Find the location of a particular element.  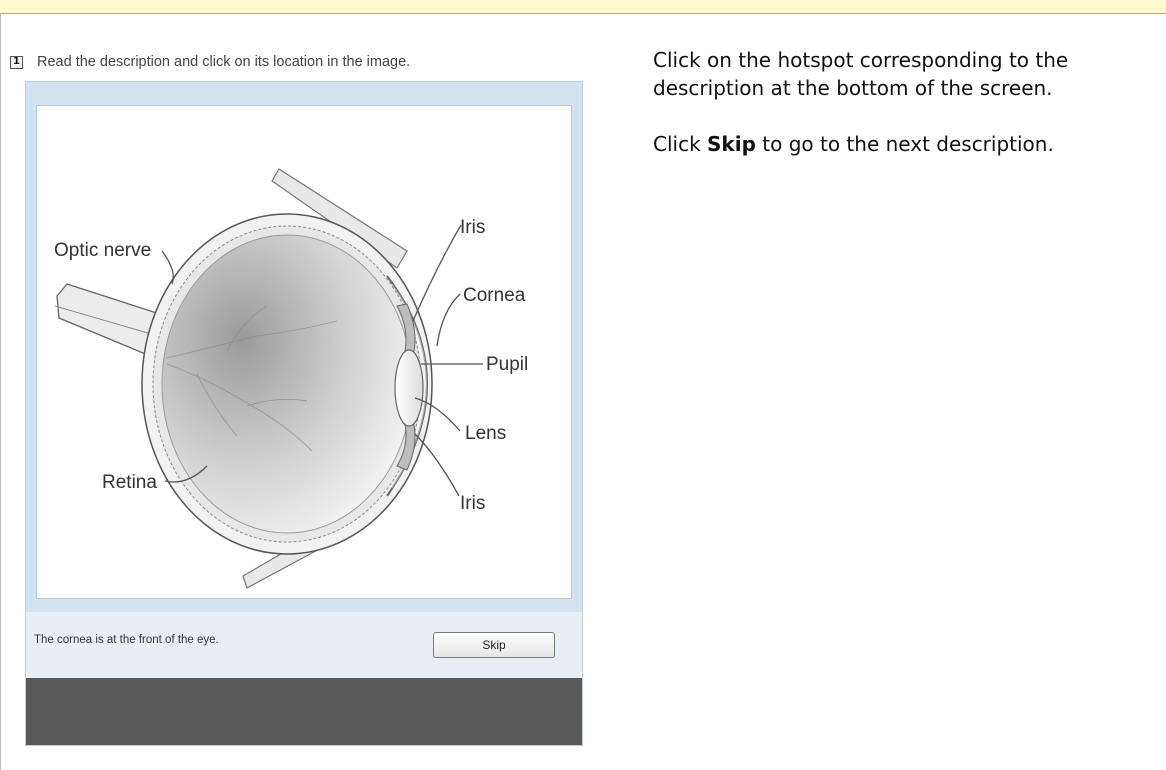

window-frame-left is located at coordinates (0, 385).